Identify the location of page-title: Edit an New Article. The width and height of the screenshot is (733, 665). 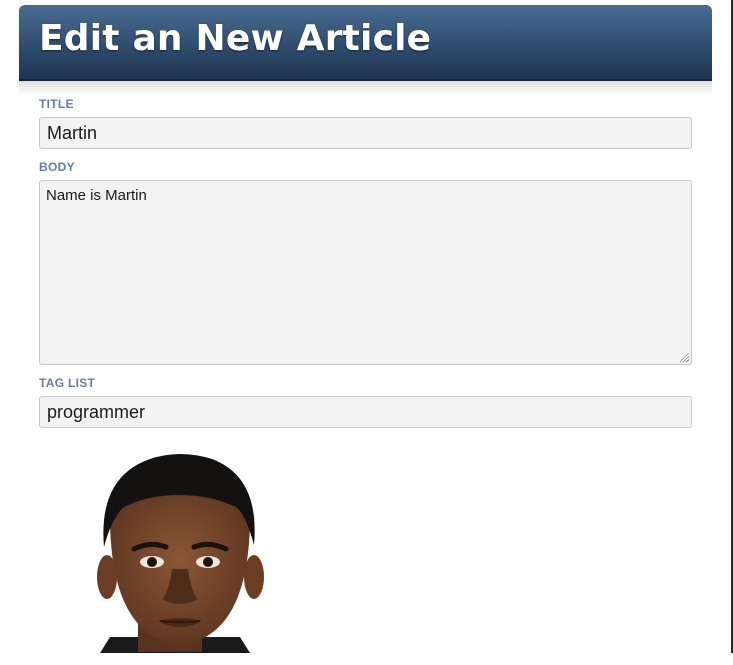
(235, 38).